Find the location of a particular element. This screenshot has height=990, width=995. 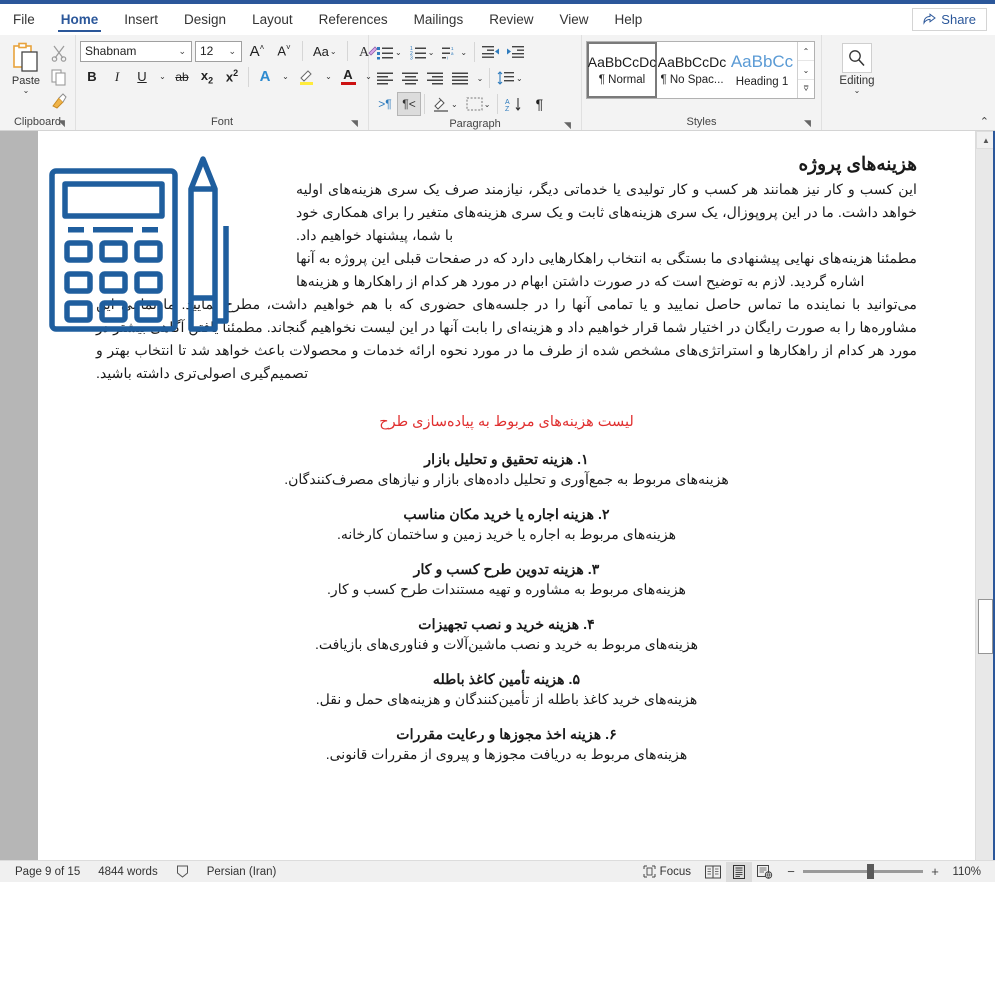

tab-label: Insert is located at coordinates (141, 19).